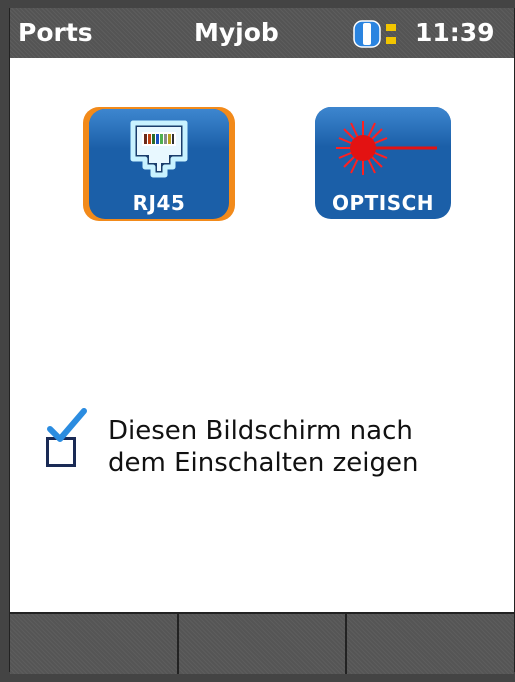 Image resolution: width=515 pixels, height=682 pixels. I want to click on softkey-bar, so click(262, 643).